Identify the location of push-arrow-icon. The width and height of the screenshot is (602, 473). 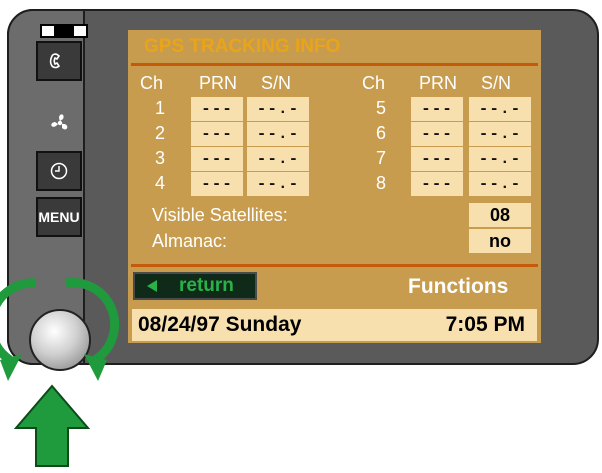
(52, 425).